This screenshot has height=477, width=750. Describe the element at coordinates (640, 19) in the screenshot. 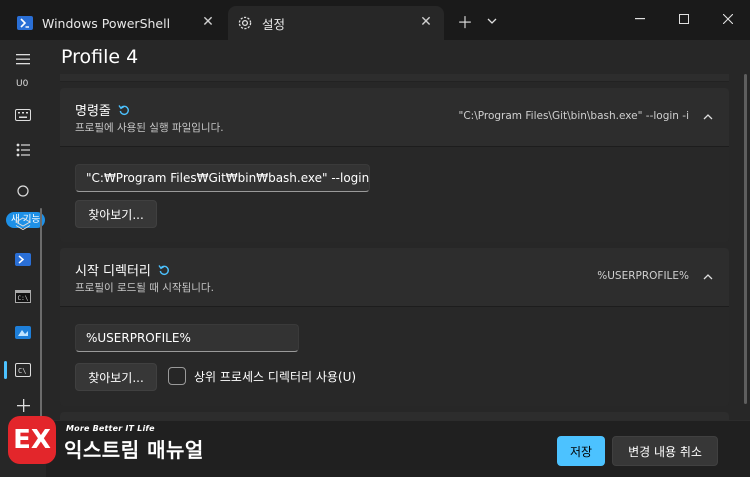

I see `minimize-button` at that location.